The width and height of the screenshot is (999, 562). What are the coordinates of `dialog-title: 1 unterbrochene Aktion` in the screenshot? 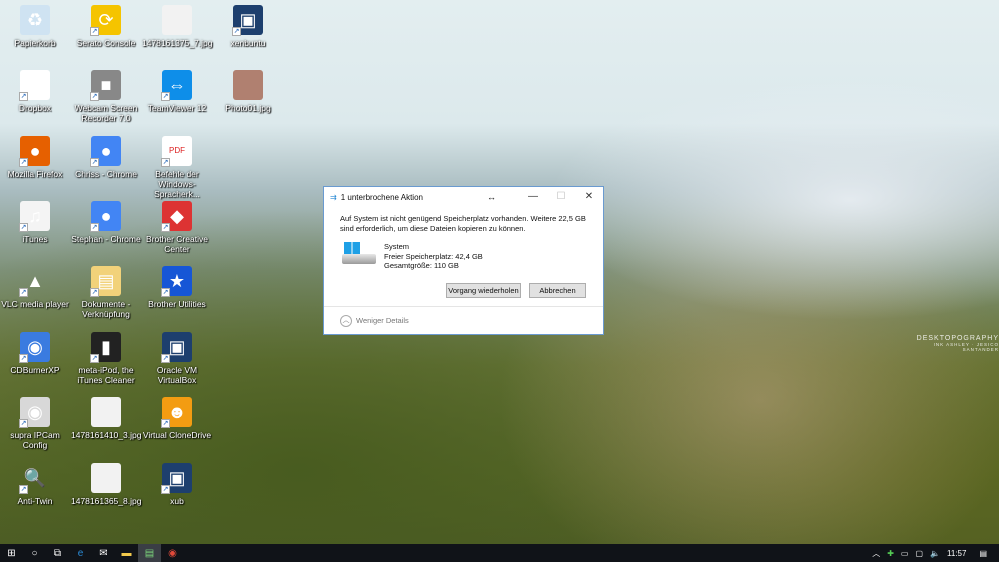 It's located at (381, 197).